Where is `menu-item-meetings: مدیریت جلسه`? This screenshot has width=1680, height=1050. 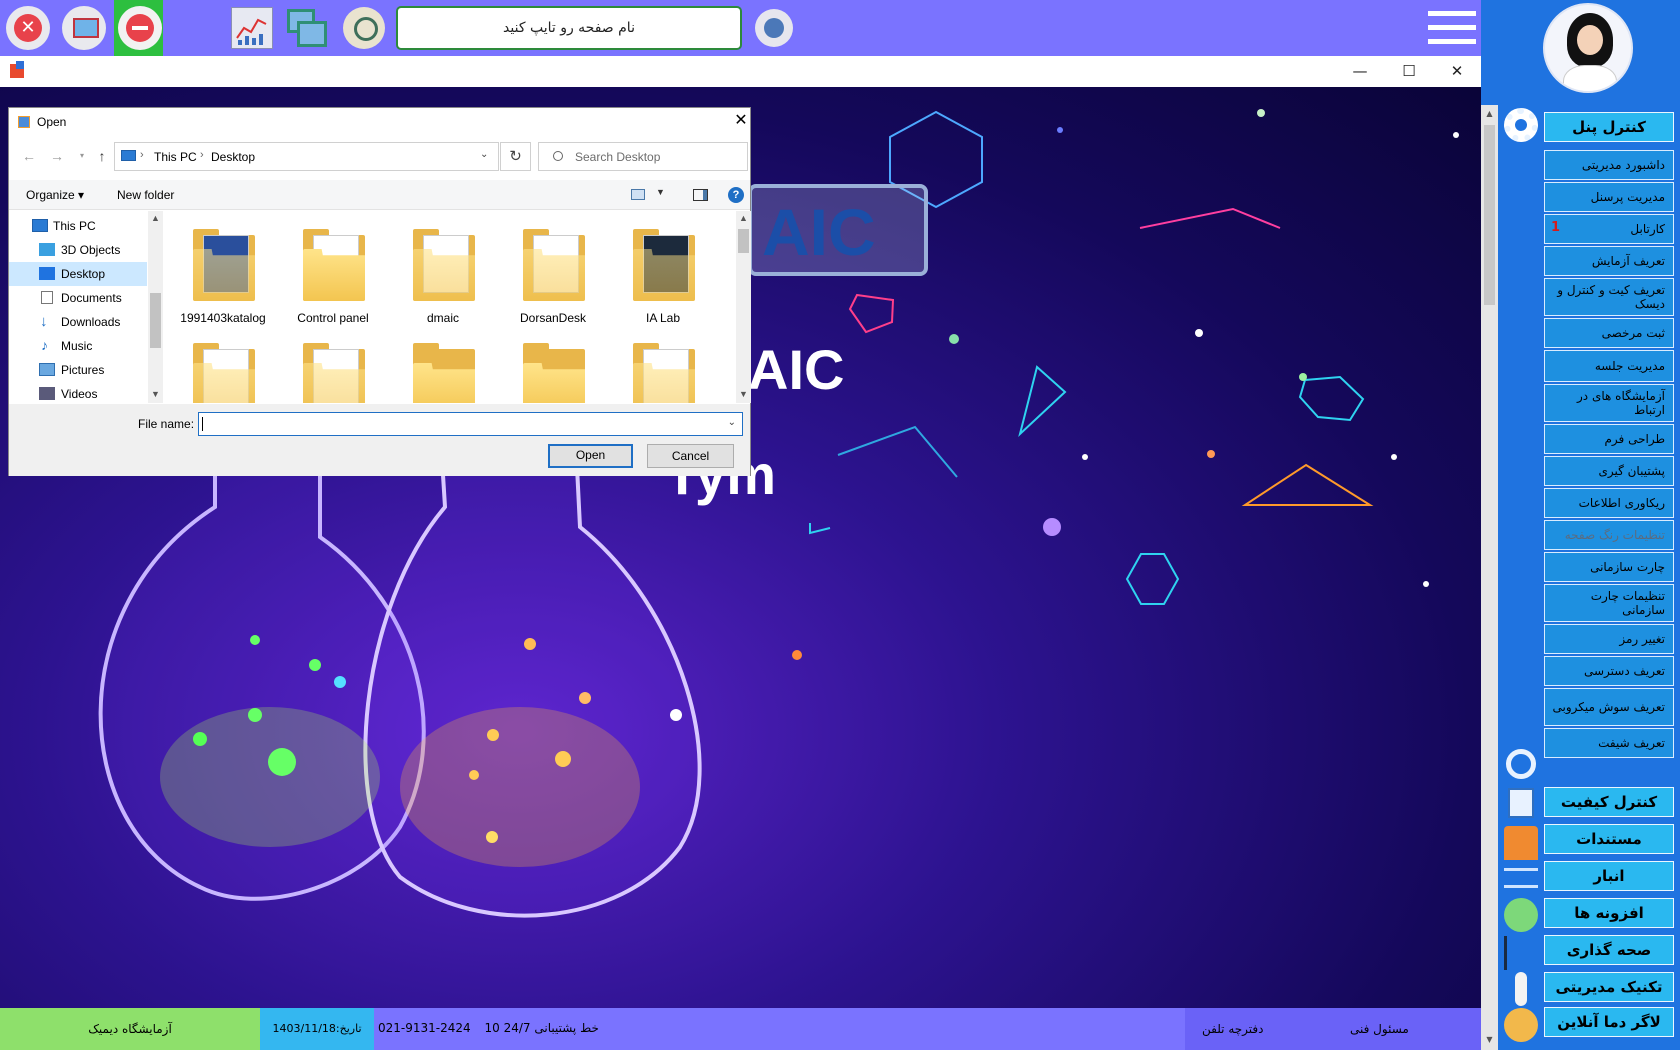 menu-item-meetings: مدیریت جلسه is located at coordinates (1609, 366).